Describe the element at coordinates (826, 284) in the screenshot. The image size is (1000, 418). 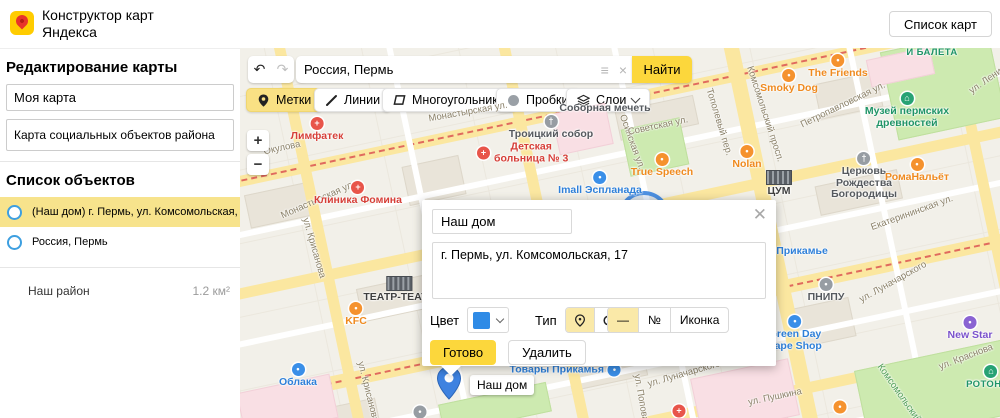
I see `grad-icon: •` at that location.